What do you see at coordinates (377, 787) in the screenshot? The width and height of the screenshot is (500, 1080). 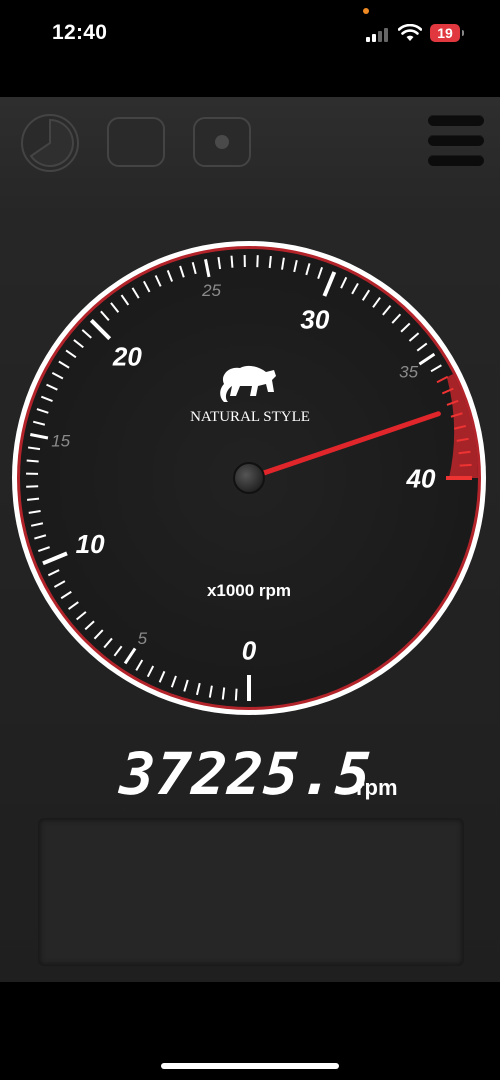 I see `rpm-unit: rpm` at bounding box center [377, 787].